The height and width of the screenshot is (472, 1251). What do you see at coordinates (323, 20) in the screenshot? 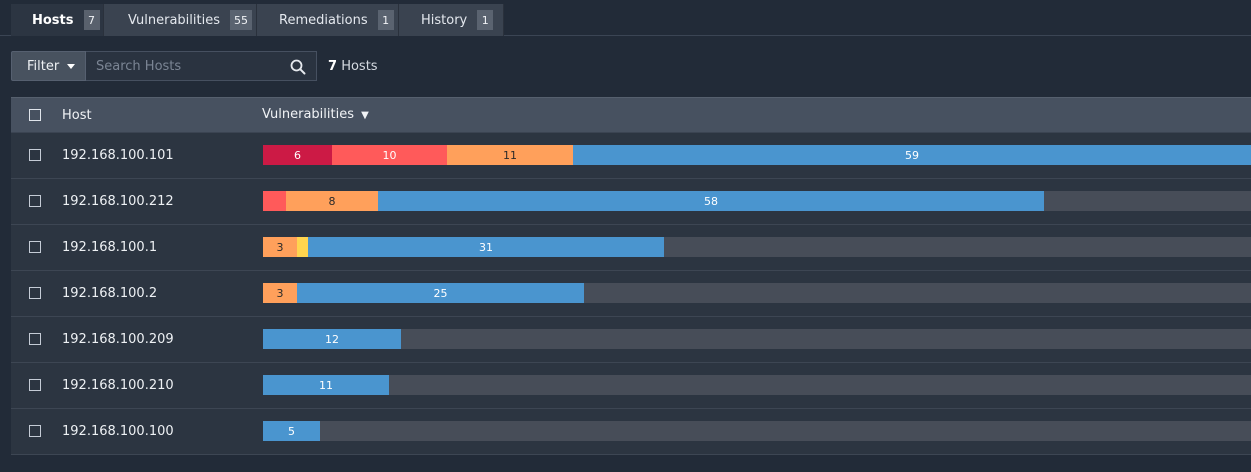
I see `tab-remediations-label: Remediations` at bounding box center [323, 20].